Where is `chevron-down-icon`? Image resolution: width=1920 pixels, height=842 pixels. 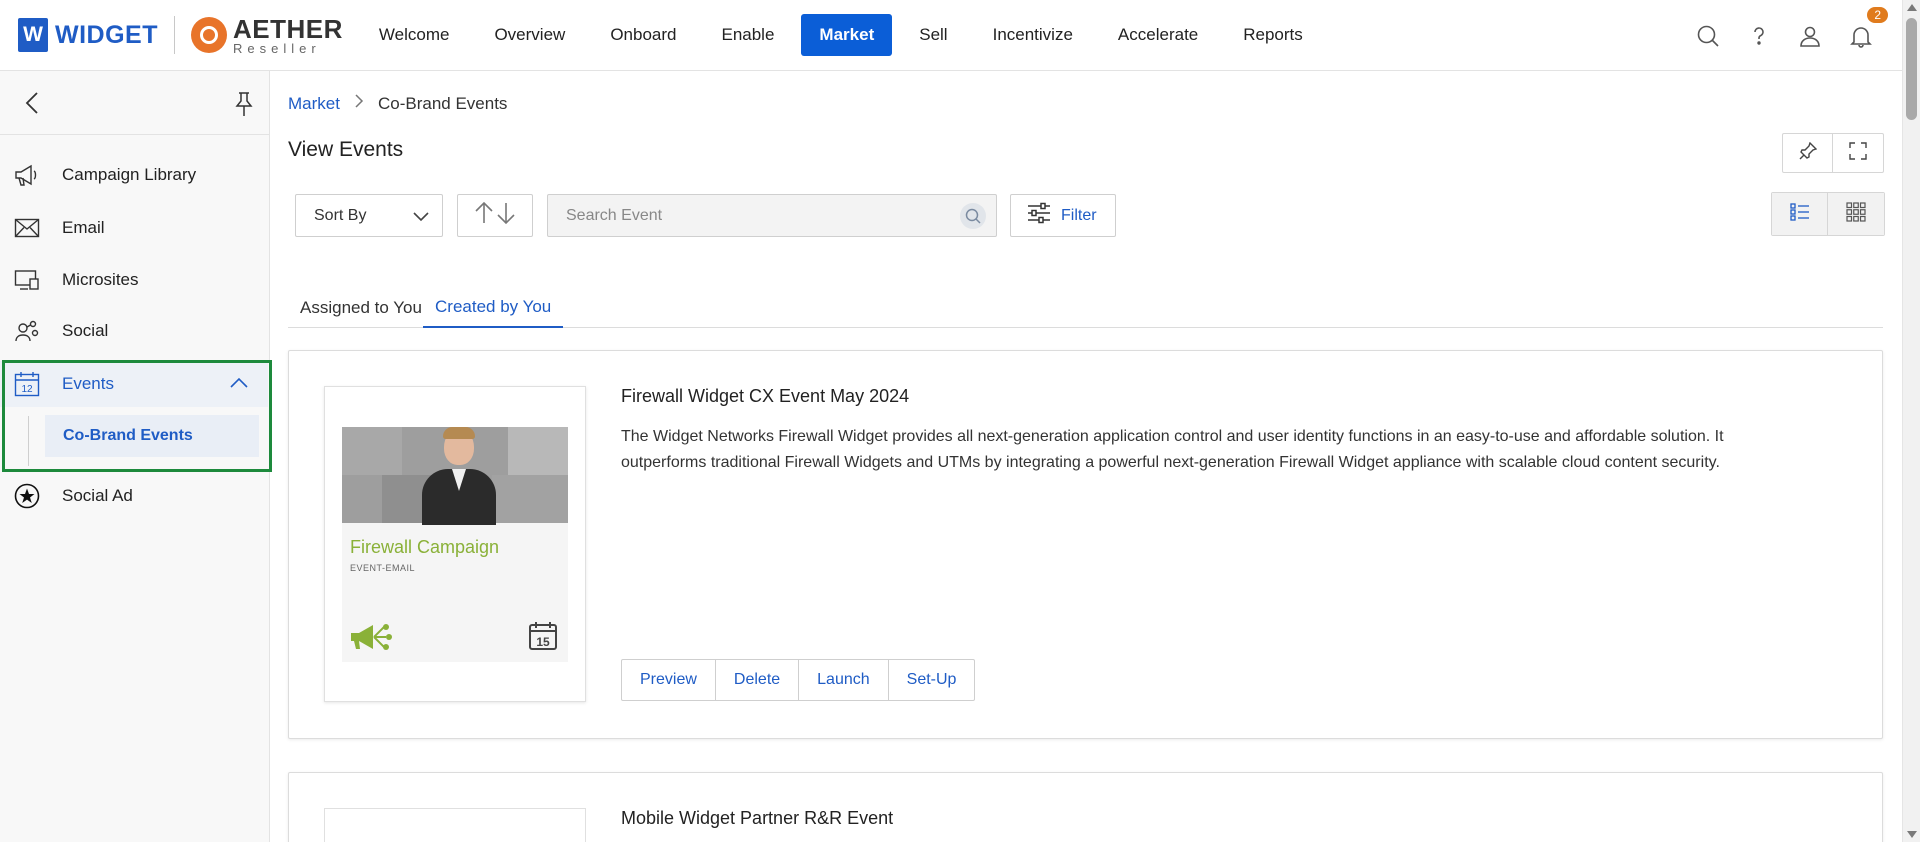 chevron-down-icon is located at coordinates (421, 218).